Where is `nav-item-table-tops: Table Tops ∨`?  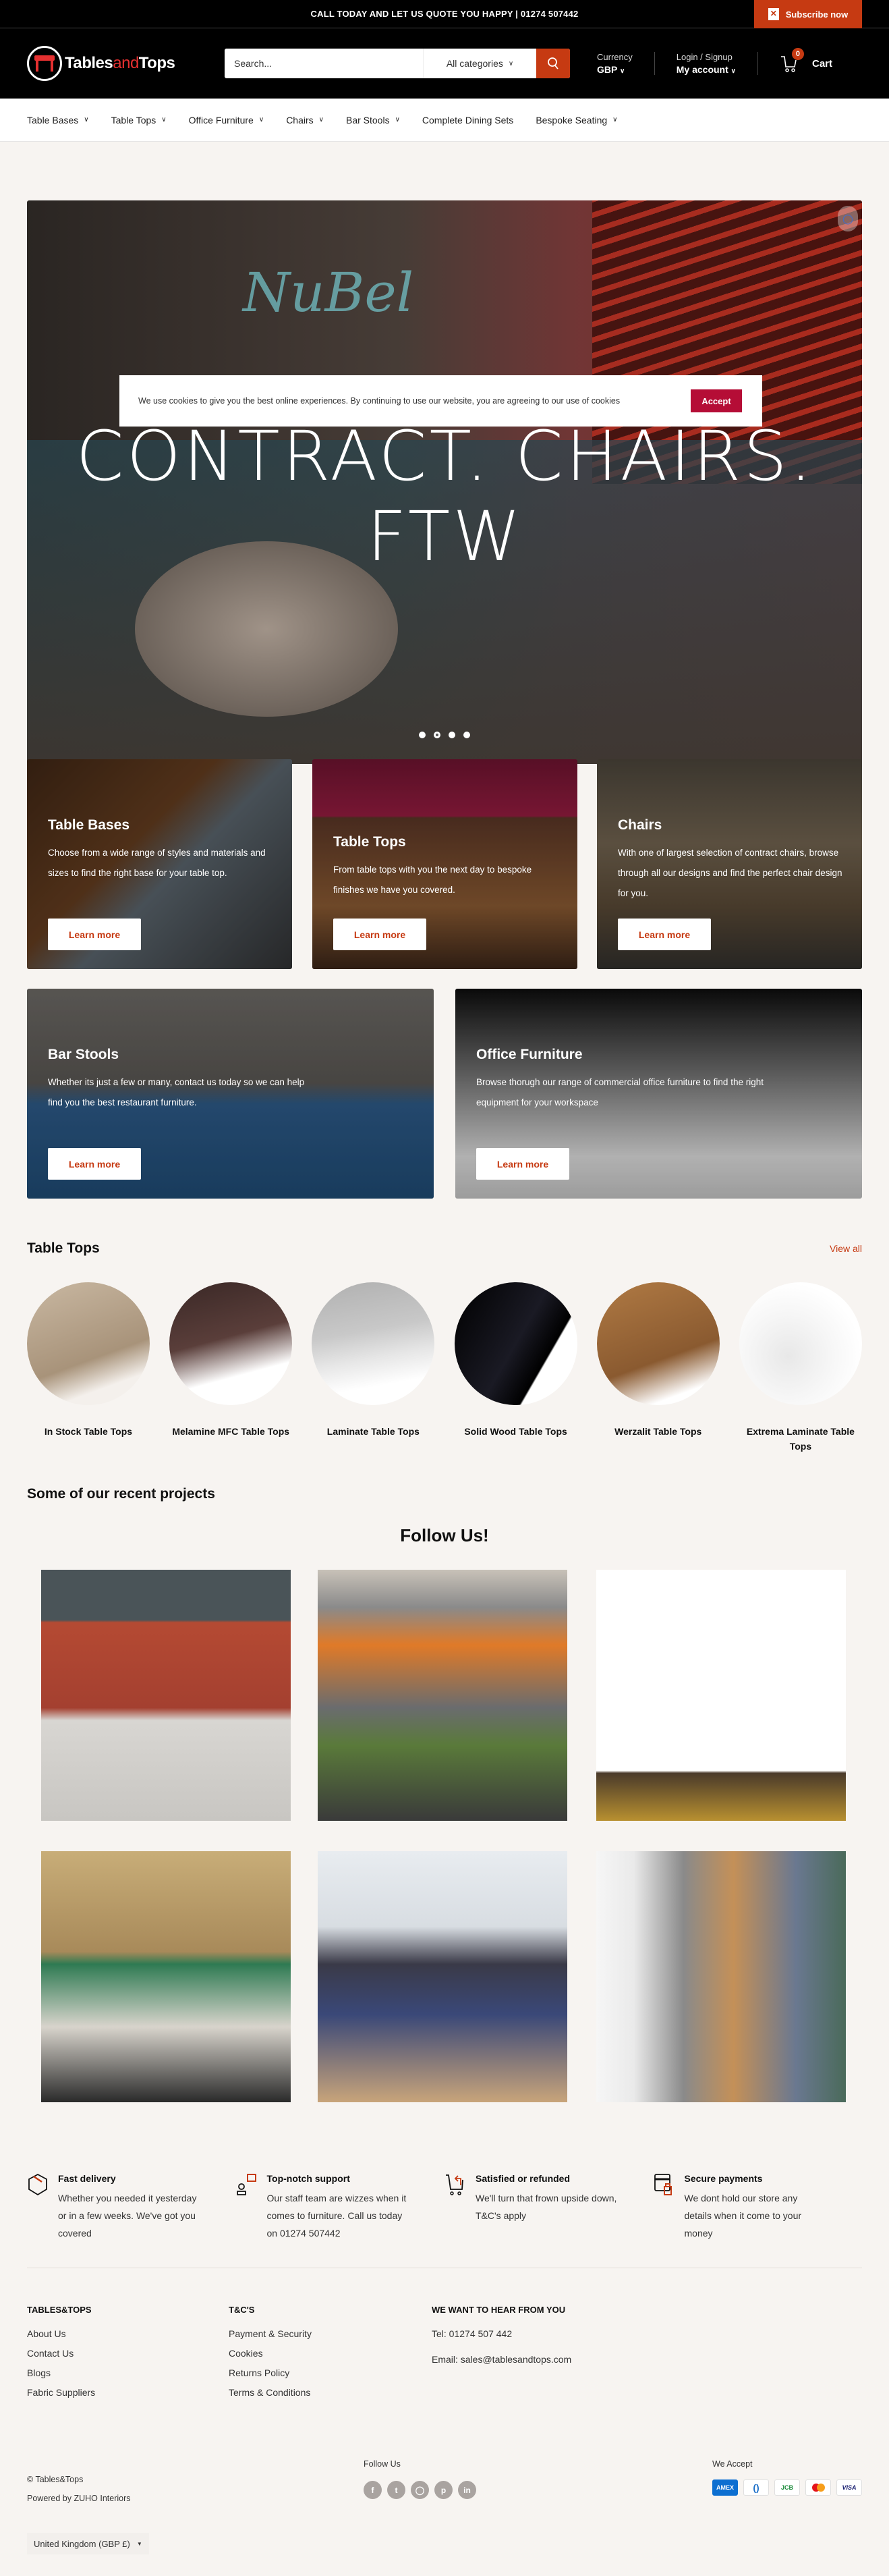
nav-item-table-tops: Table Tops ∨ is located at coordinates (139, 121).